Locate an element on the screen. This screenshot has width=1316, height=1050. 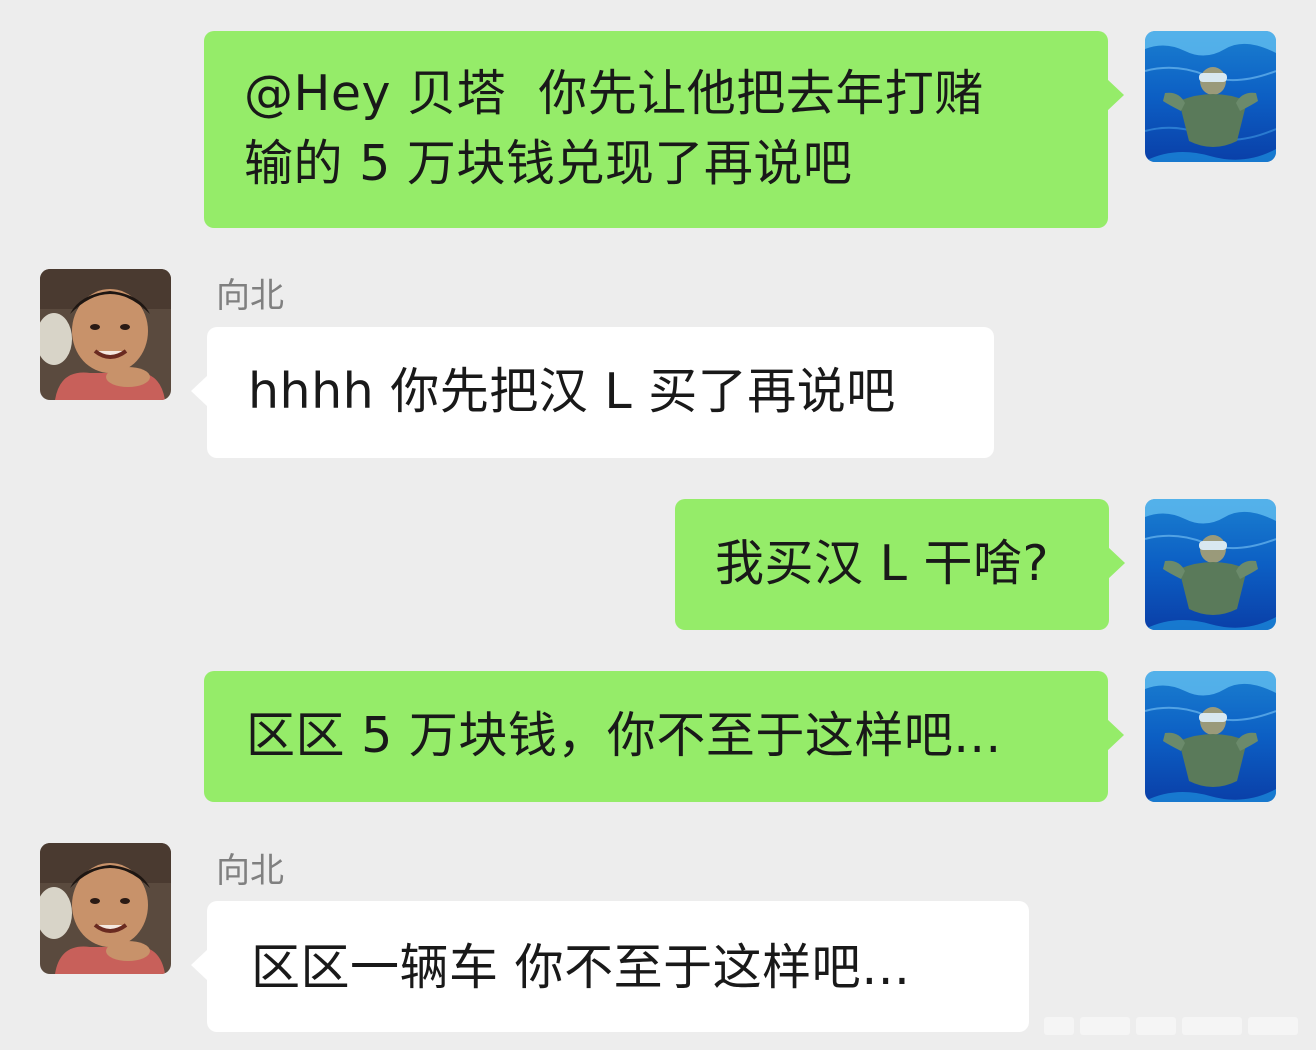
message-text: 我买汉 L 干啥? is located at coordinates (882, 563).